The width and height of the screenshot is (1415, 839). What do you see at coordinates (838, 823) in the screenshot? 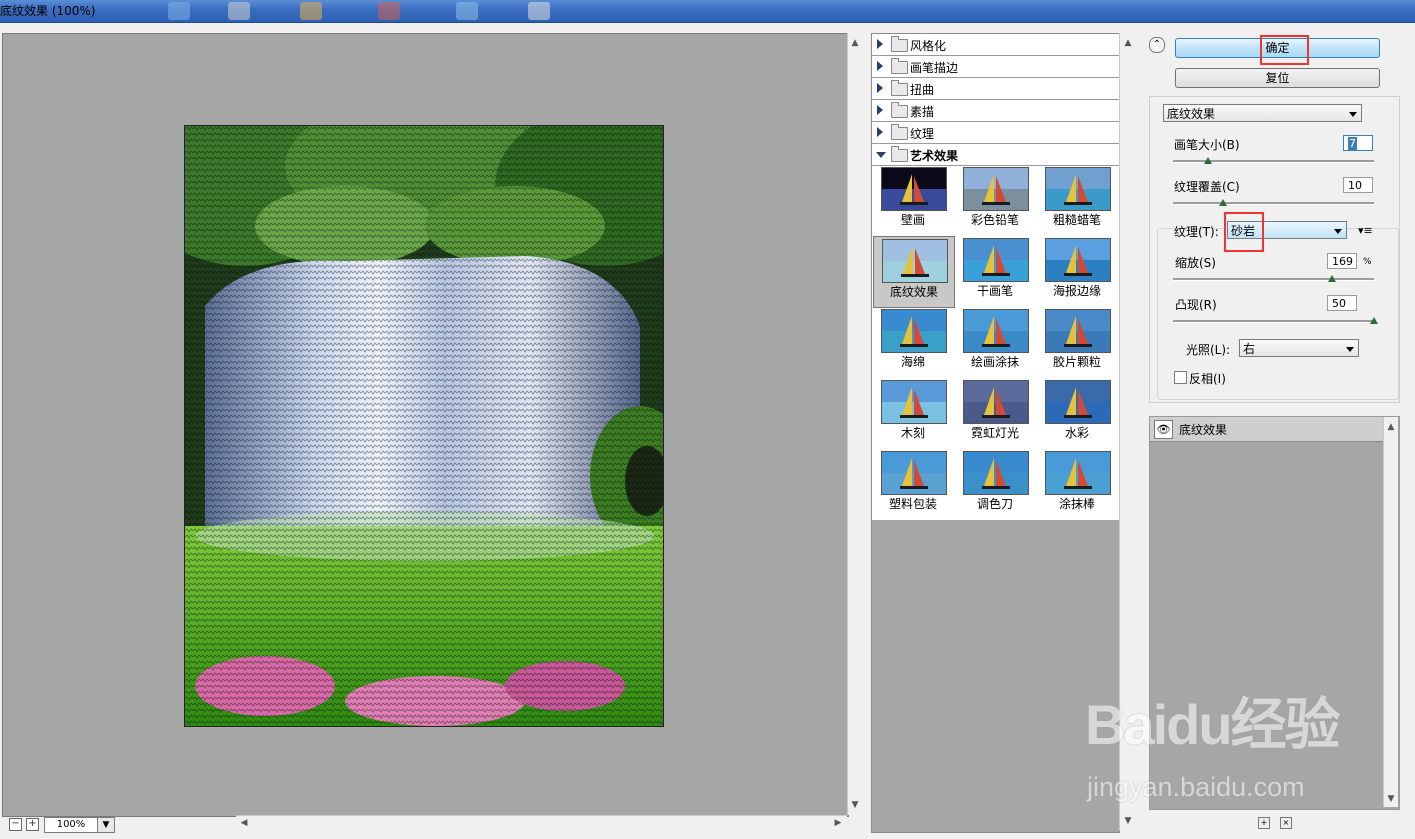
I see `scroll-right-icon: ▶` at bounding box center [838, 823].